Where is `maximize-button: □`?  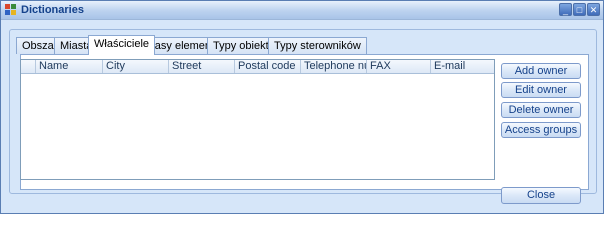 maximize-button: □ is located at coordinates (579, 9).